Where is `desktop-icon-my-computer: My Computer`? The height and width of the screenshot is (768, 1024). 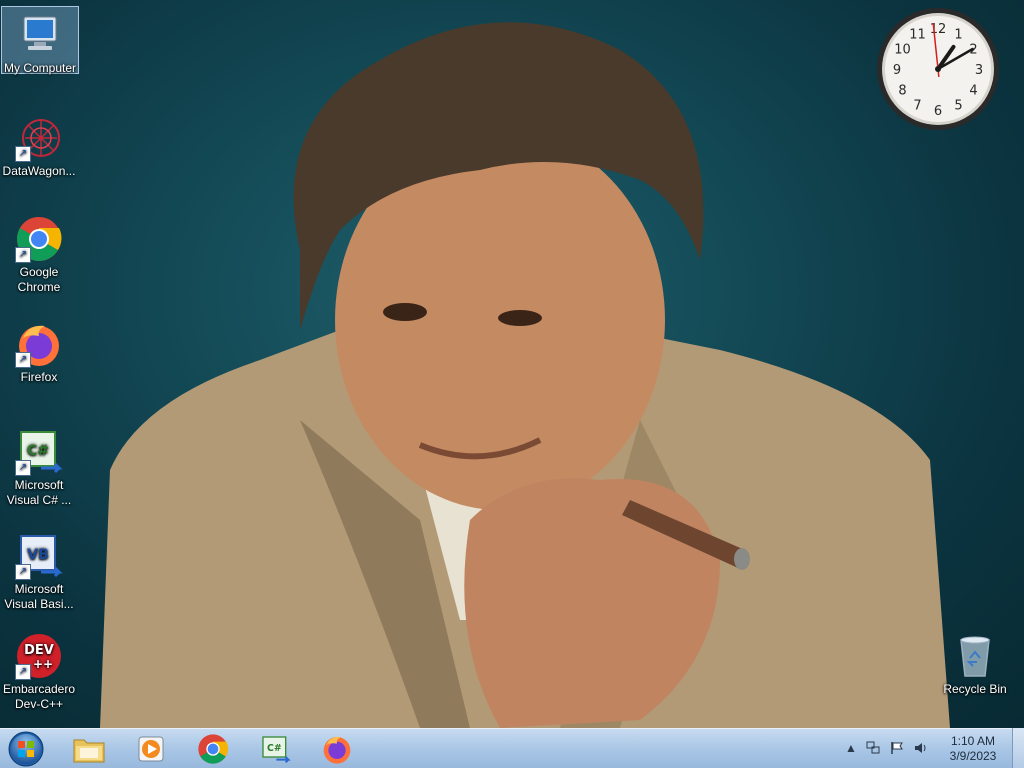 desktop-icon-my-computer: My Computer is located at coordinates (40, 40).